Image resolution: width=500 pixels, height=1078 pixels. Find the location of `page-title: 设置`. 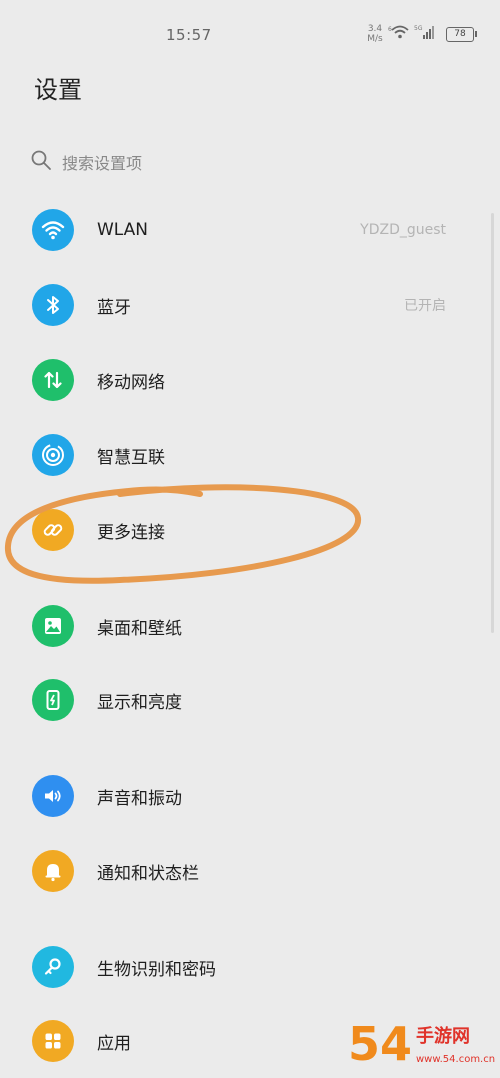

page-title: 设置 is located at coordinates (58, 90).